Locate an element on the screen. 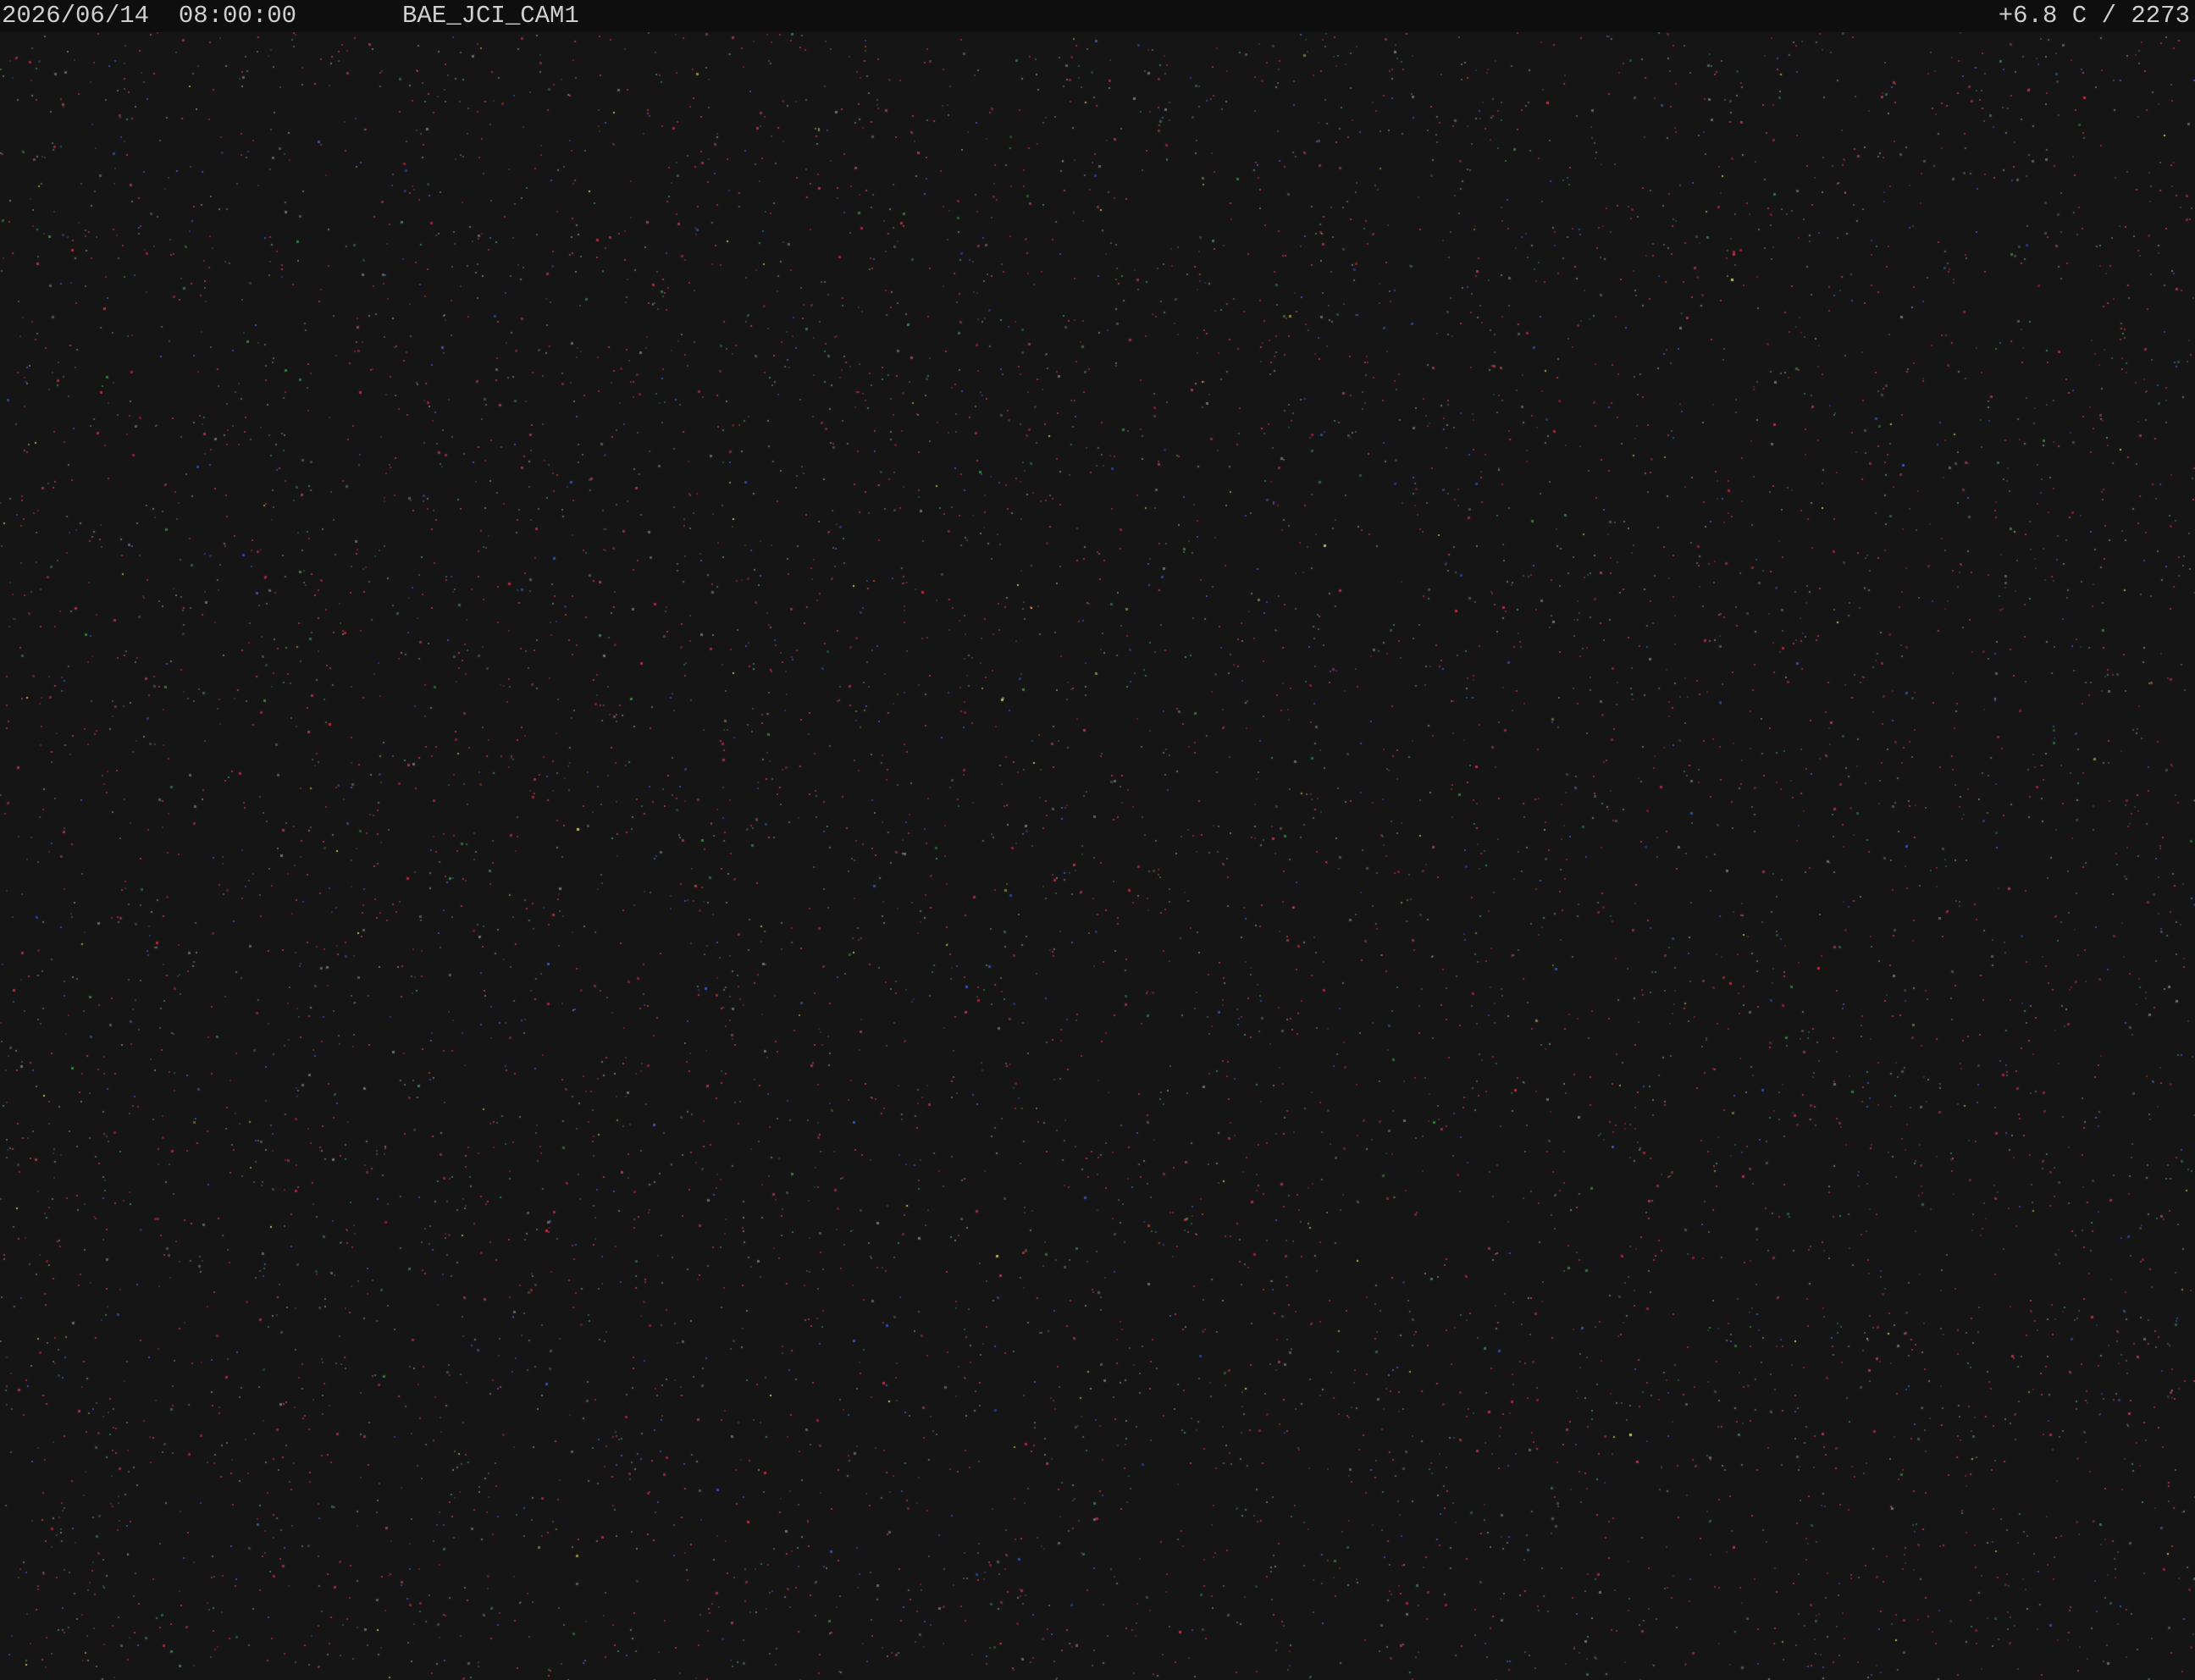 This screenshot has width=2195, height=1680. sensor-readout-label: +6.8 C / 2273 is located at coordinates (2094, 16).